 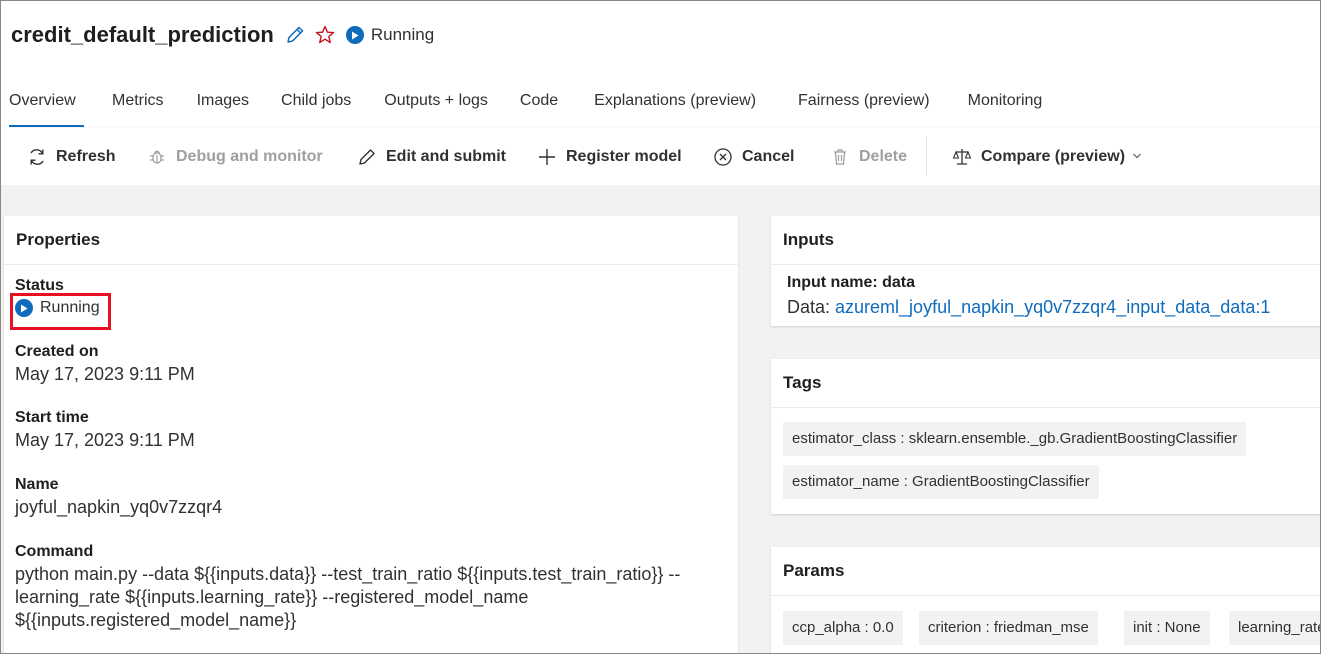 What do you see at coordinates (1167, 628) in the screenshot?
I see `param-chip: init : None` at bounding box center [1167, 628].